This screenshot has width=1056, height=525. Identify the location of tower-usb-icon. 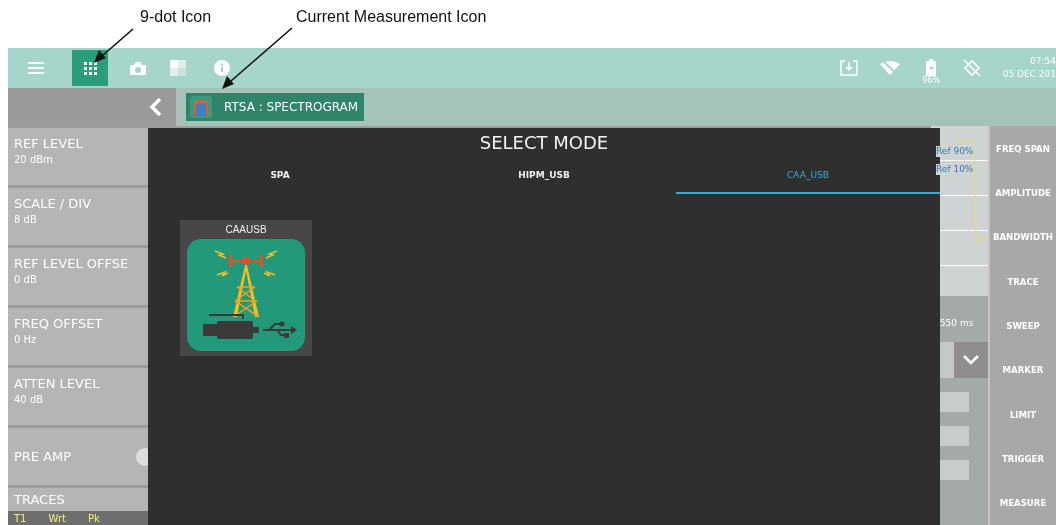
(246, 295).